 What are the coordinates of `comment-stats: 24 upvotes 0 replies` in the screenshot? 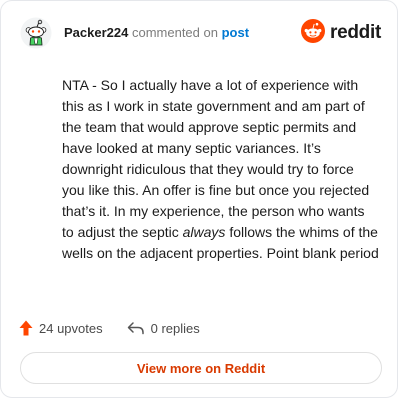 It's located at (109, 328).